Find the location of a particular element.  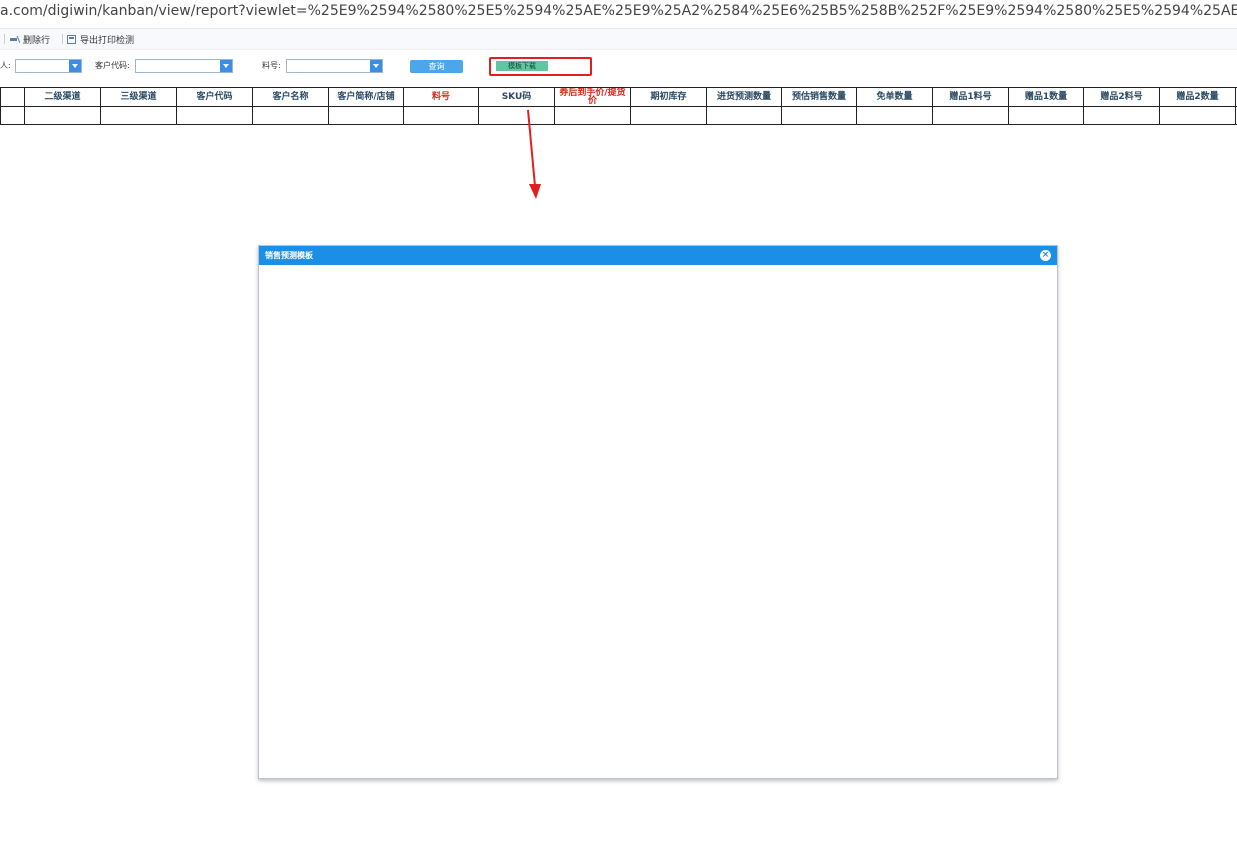

customer-code-label: 客户代码: is located at coordinates (112, 65).